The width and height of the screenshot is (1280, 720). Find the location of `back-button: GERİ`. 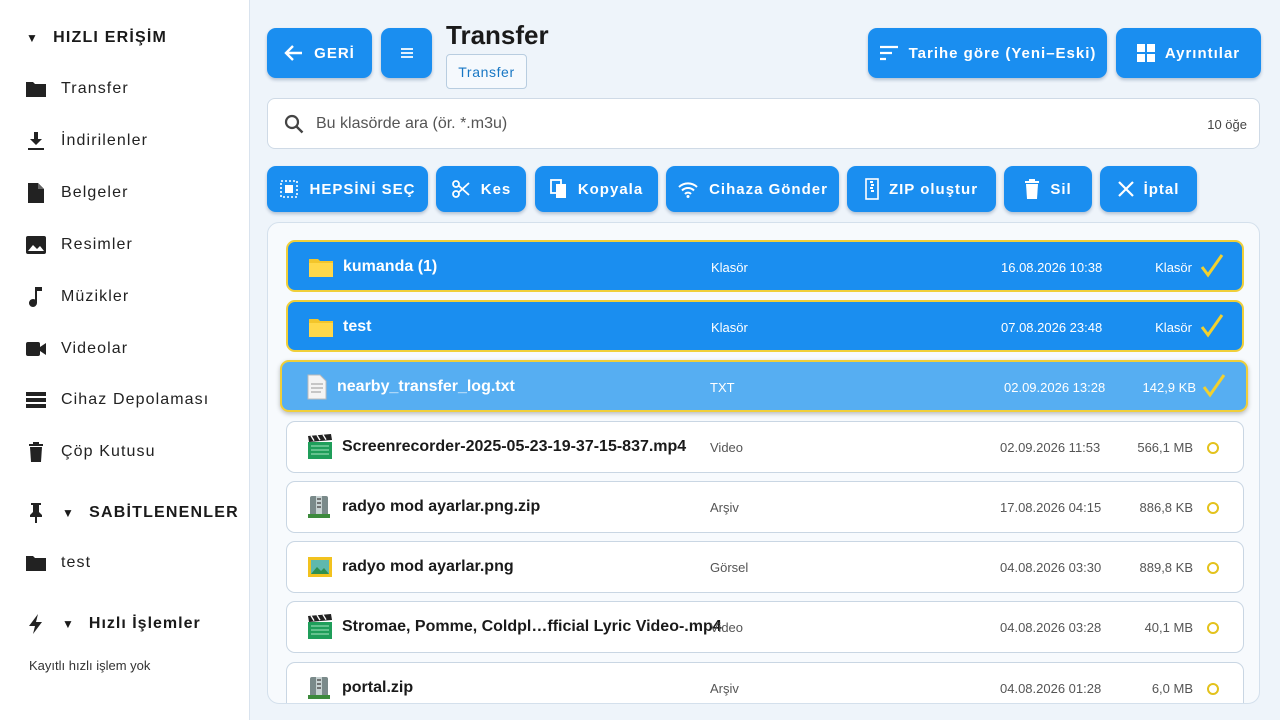

back-button: GERİ is located at coordinates (319, 53).